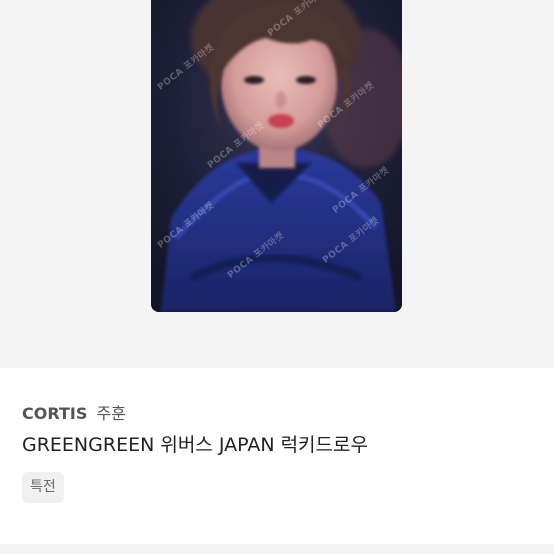 This screenshot has width=554, height=554. I want to click on product-title: GREENGREEN 위버스 JAPAN 럭키드로우, so click(195, 445).